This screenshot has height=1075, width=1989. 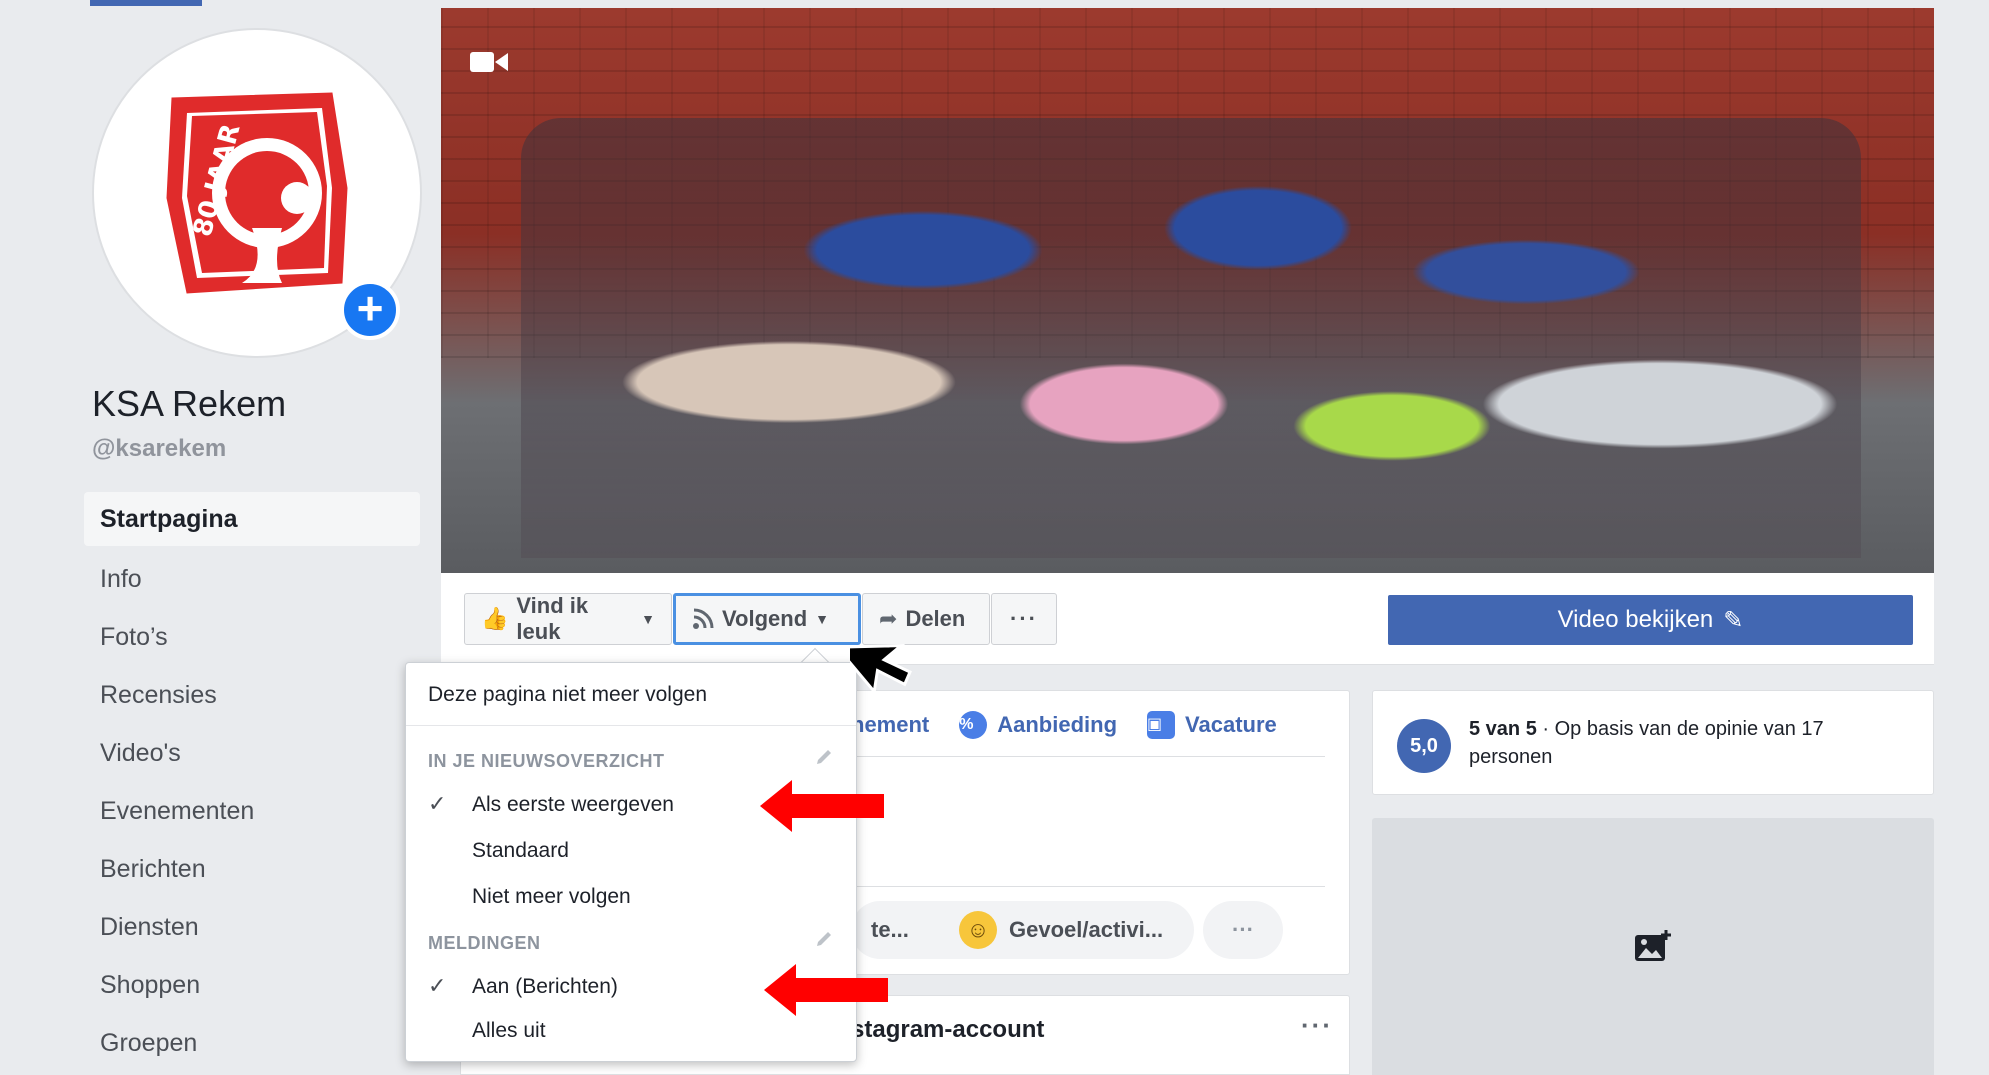 What do you see at coordinates (252, 695) in the screenshot?
I see `nav-item-reviews: Recensies` at bounding box center [252, 695].